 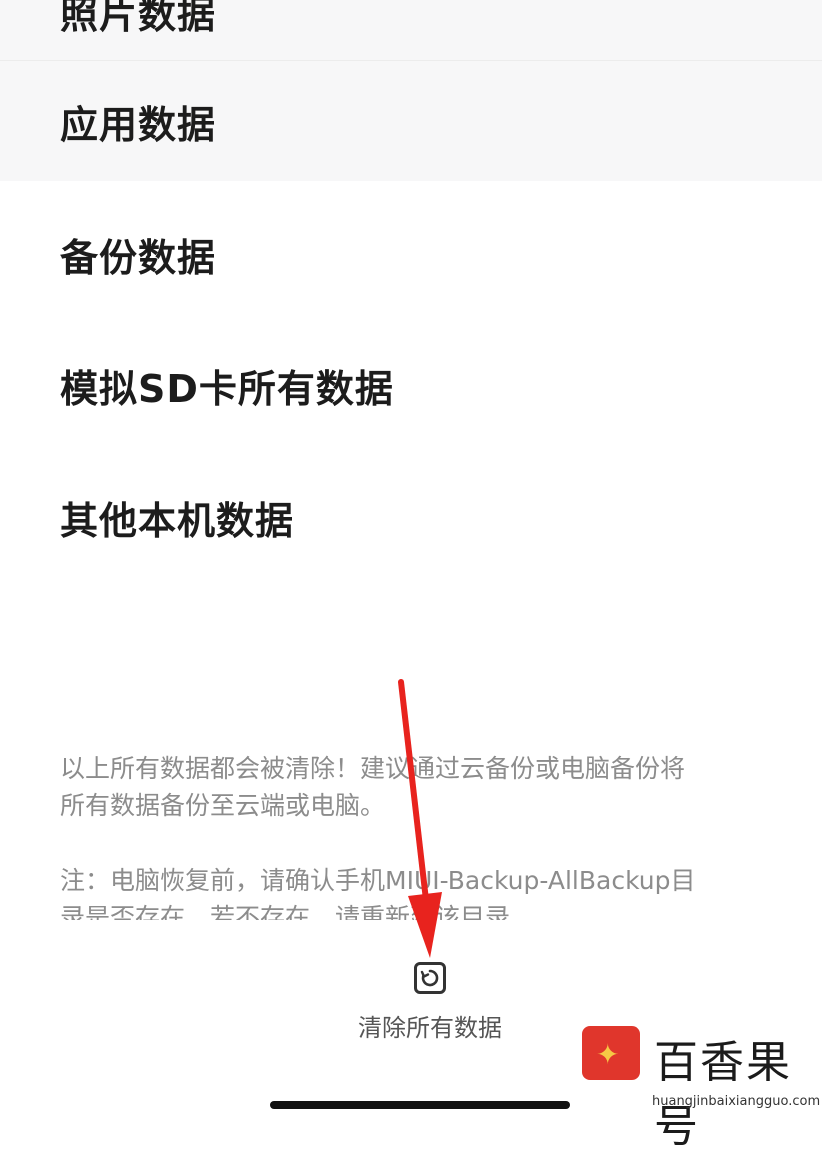 I want to click on home-indicator, so click(x=420, y=1105).